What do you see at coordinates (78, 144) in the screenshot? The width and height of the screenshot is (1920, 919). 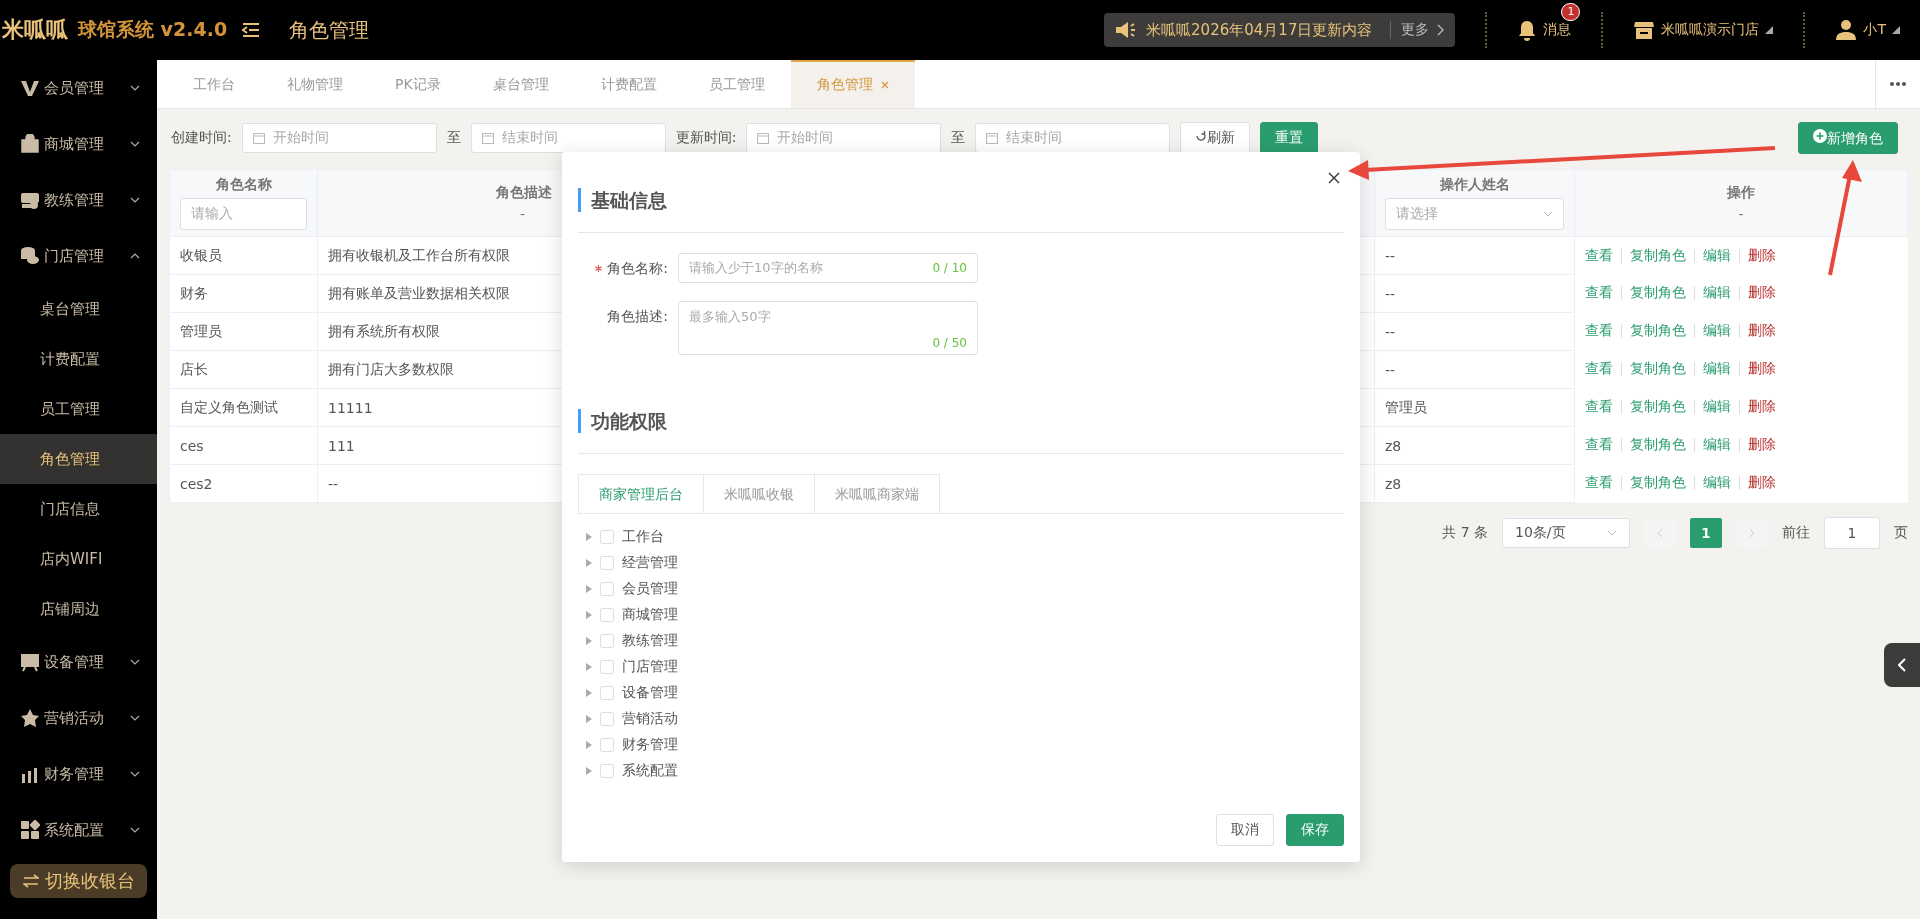 I see `sidebar-item: 商城管理` at bounding box center [78, 144].